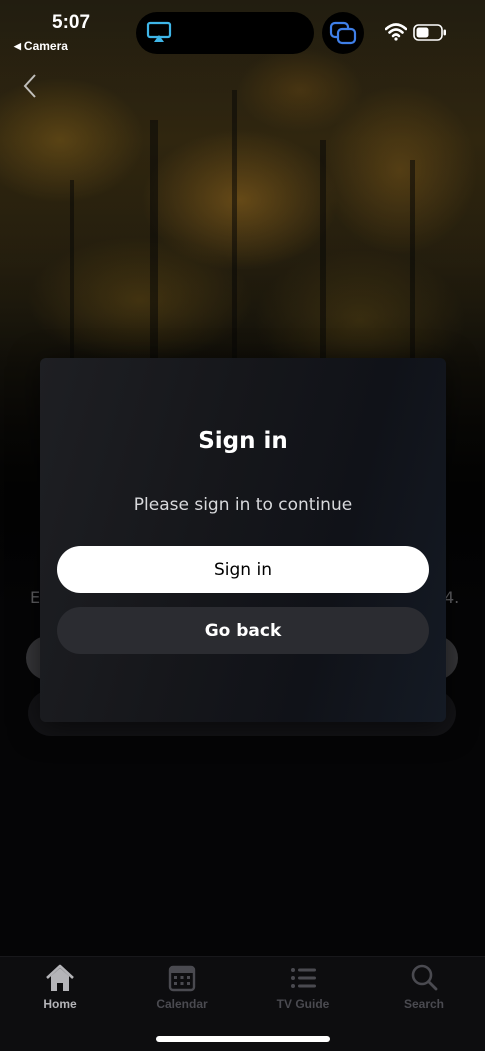 The image size is (485, 1051). What do you see at coordinates (243, 441) in the screenshot?
I see `modal-title: Sign in` at bounding box center [243, 441].